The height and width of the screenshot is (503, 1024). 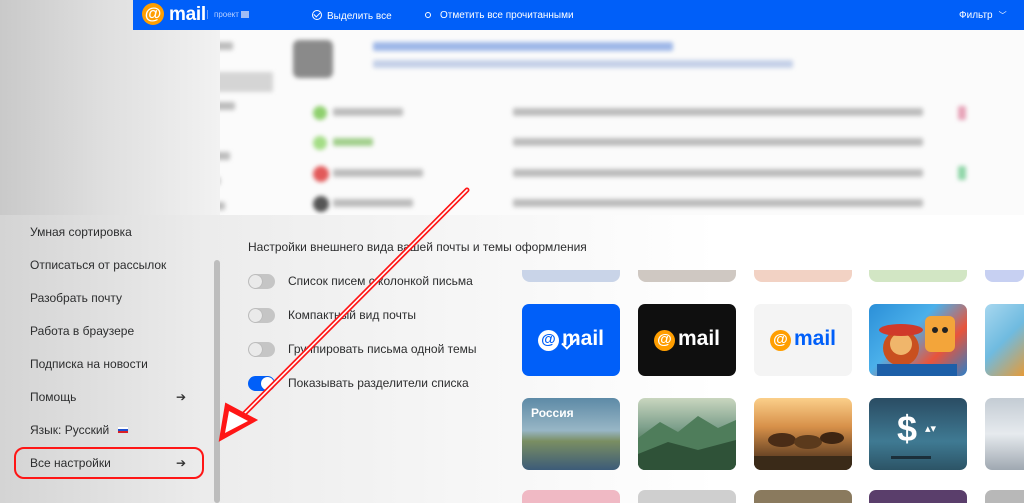 What do you see at coordinates (70, 430) in the screenshot?
I see `menu-item-label: Язык: Русский` at bounding box center [70, 430].